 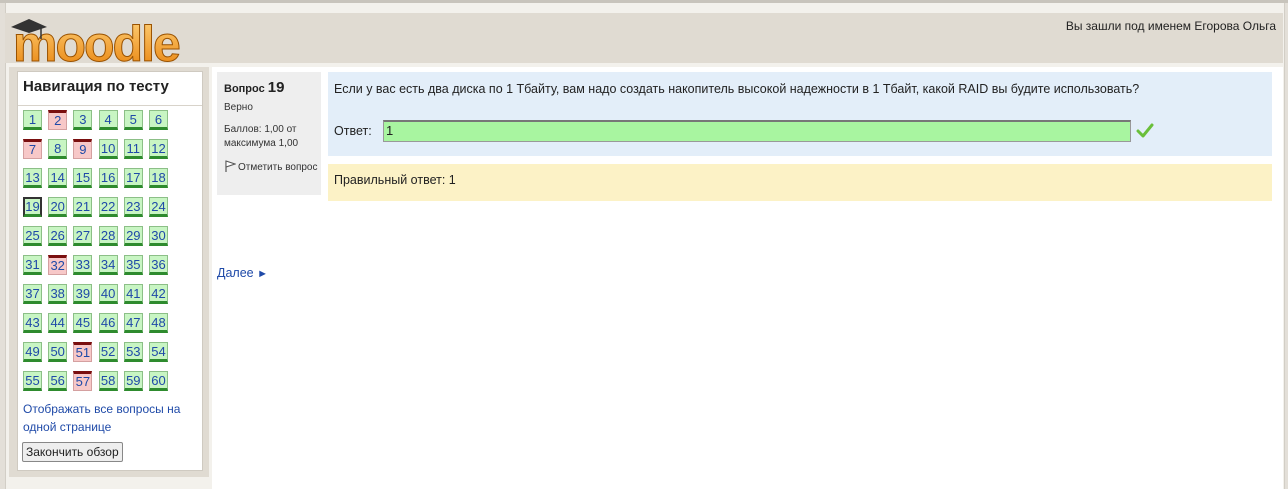 I want to click on moodle-logo: moodle, so click(x=109, y=41).